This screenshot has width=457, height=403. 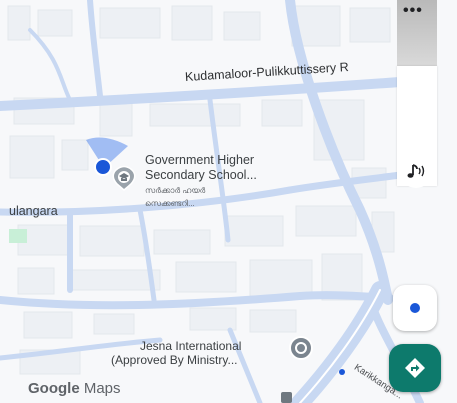 I want to click on directions-button, so click(x=415, y=368).